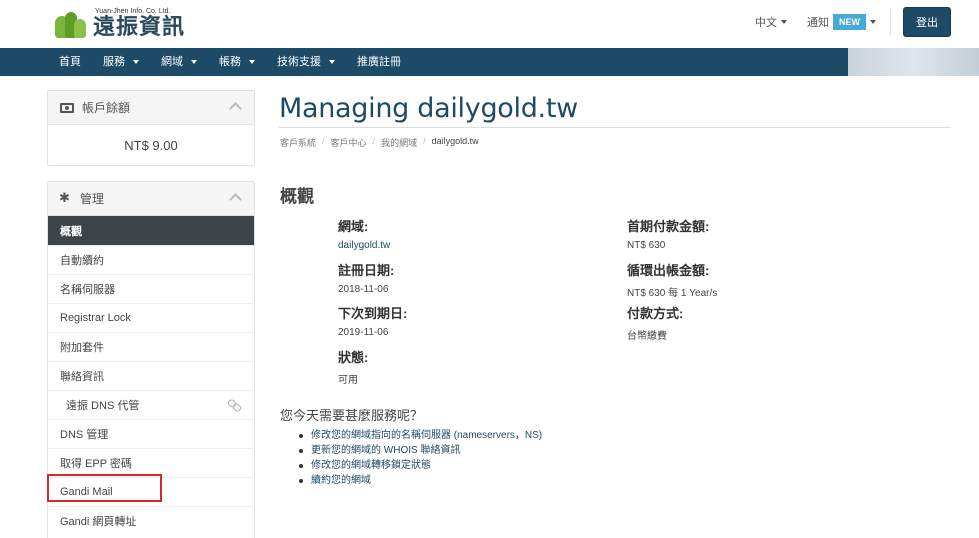 The width and height of the screenshot is (979, 538). I want to click on logo-leaf-icon, so click(71, 25).